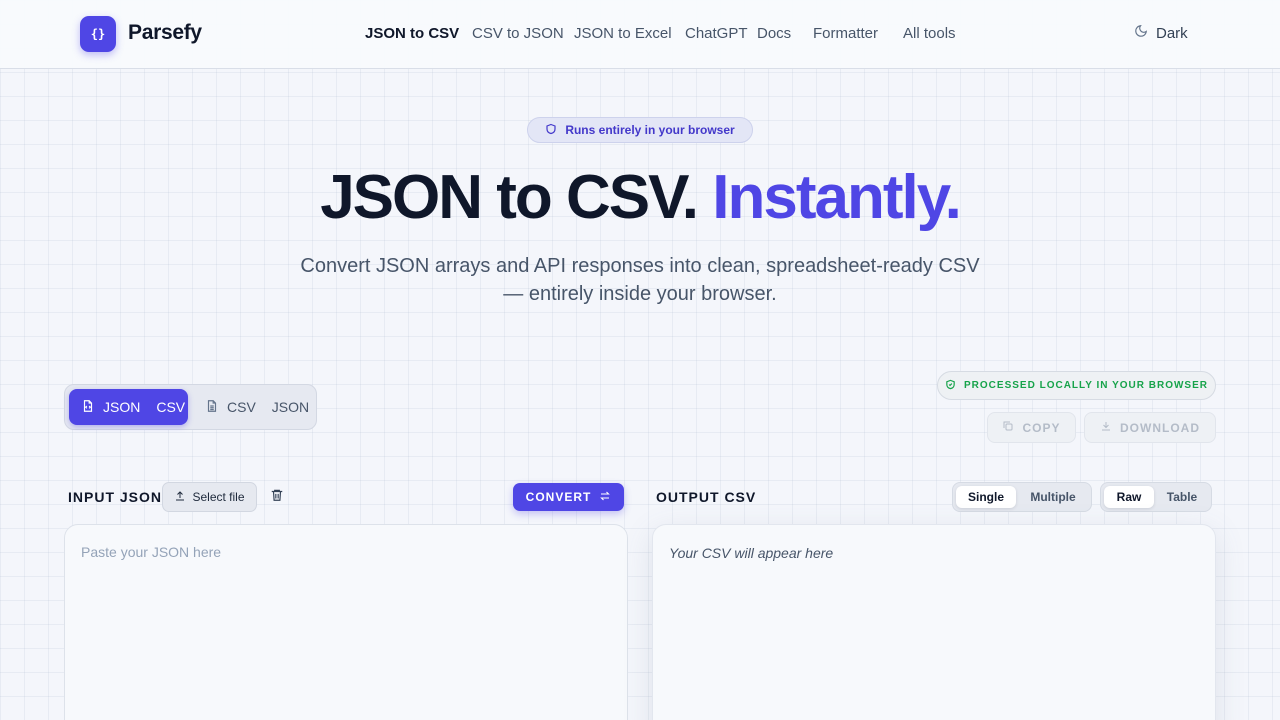  What do you see at coordinates (1053, 497) in the screenshot?
I see `output-mode-multiple: Multiple` at bounding box center [1053, 497].